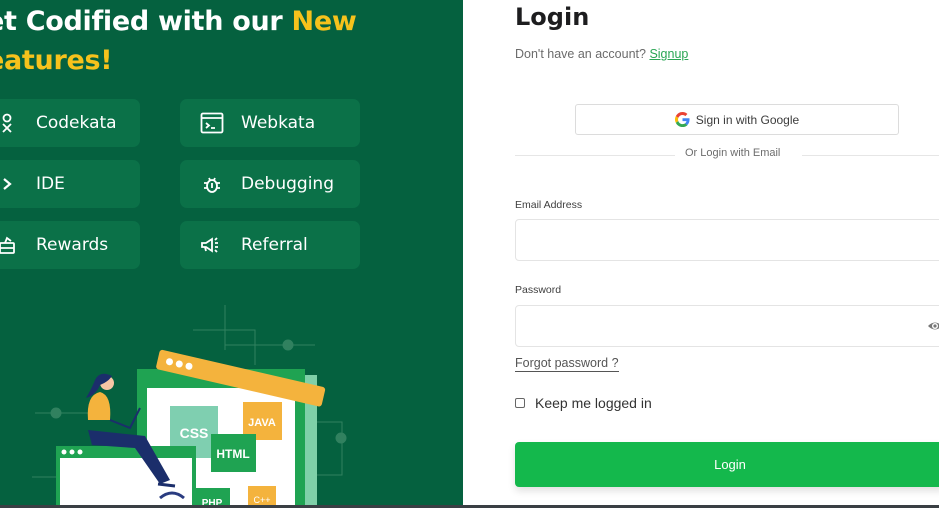 The width and height of the screenshot is (939, 508). What do you see at coordinates (580, 54) in the screenshot?
I see `signup-prompt-text: Don't have an account?` at bounding box center [580, 54].